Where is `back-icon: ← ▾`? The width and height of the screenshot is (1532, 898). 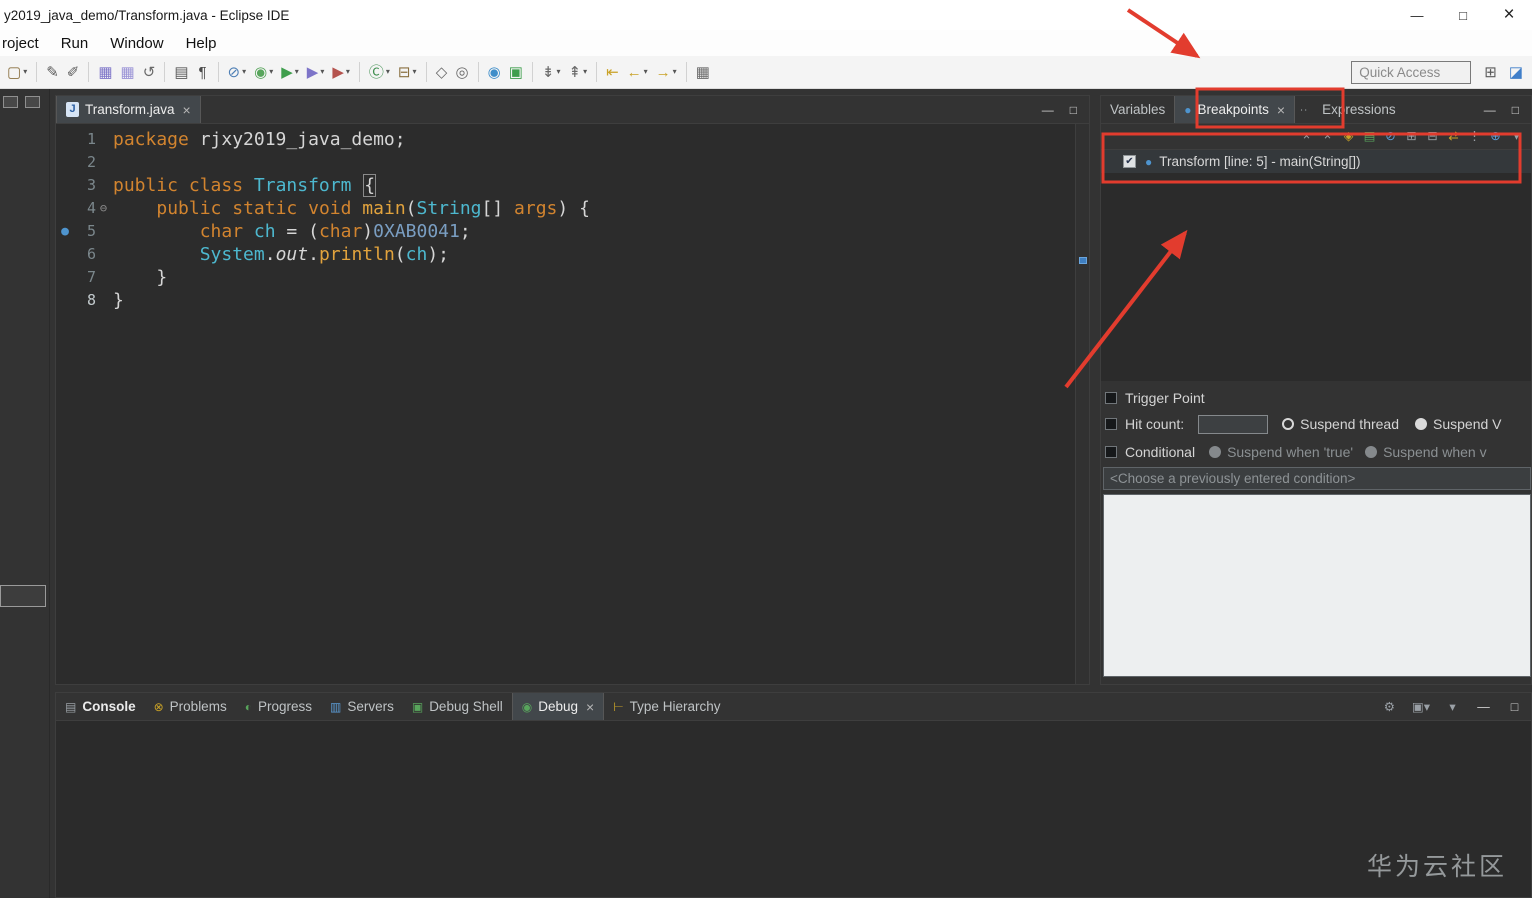
back-icon: ← ▾ is located at coordinates (637, 72).